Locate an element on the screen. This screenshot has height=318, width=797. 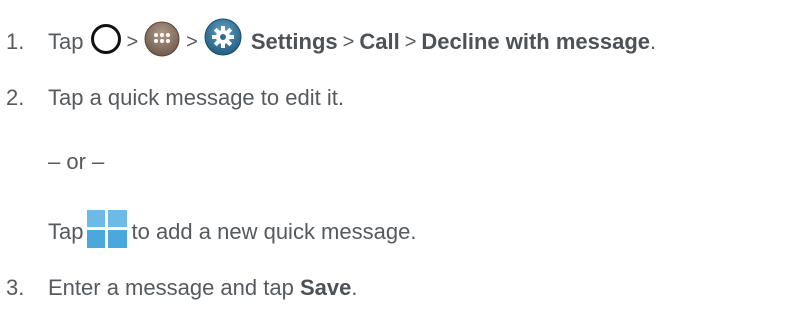
path-decline-with-message: Decline with message is located at coordinates (536, 41).